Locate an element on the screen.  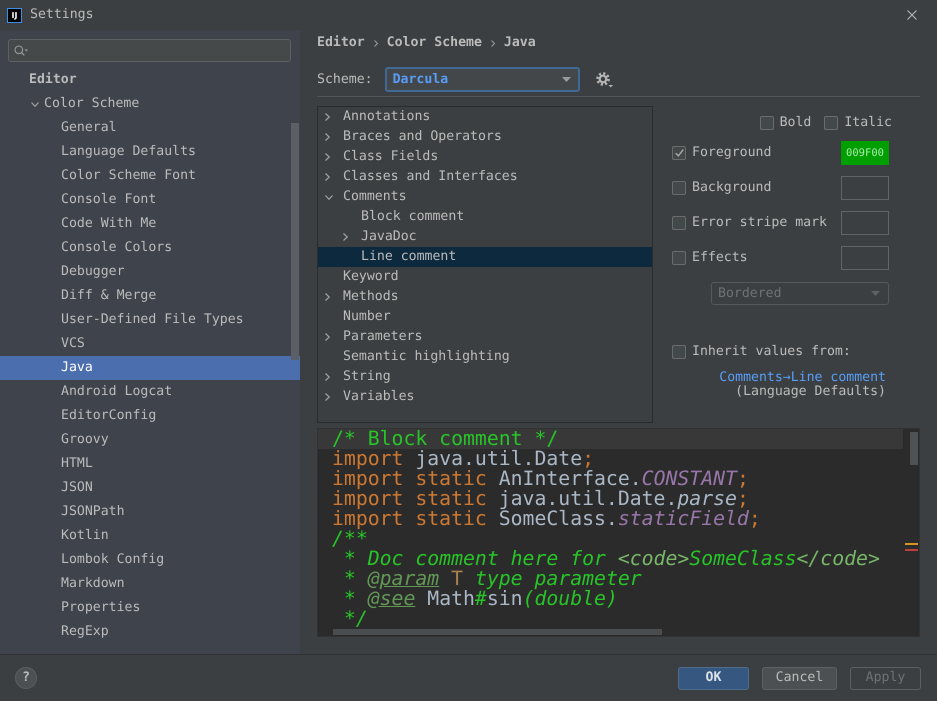
close-icon is located at coordinates (912, 15).